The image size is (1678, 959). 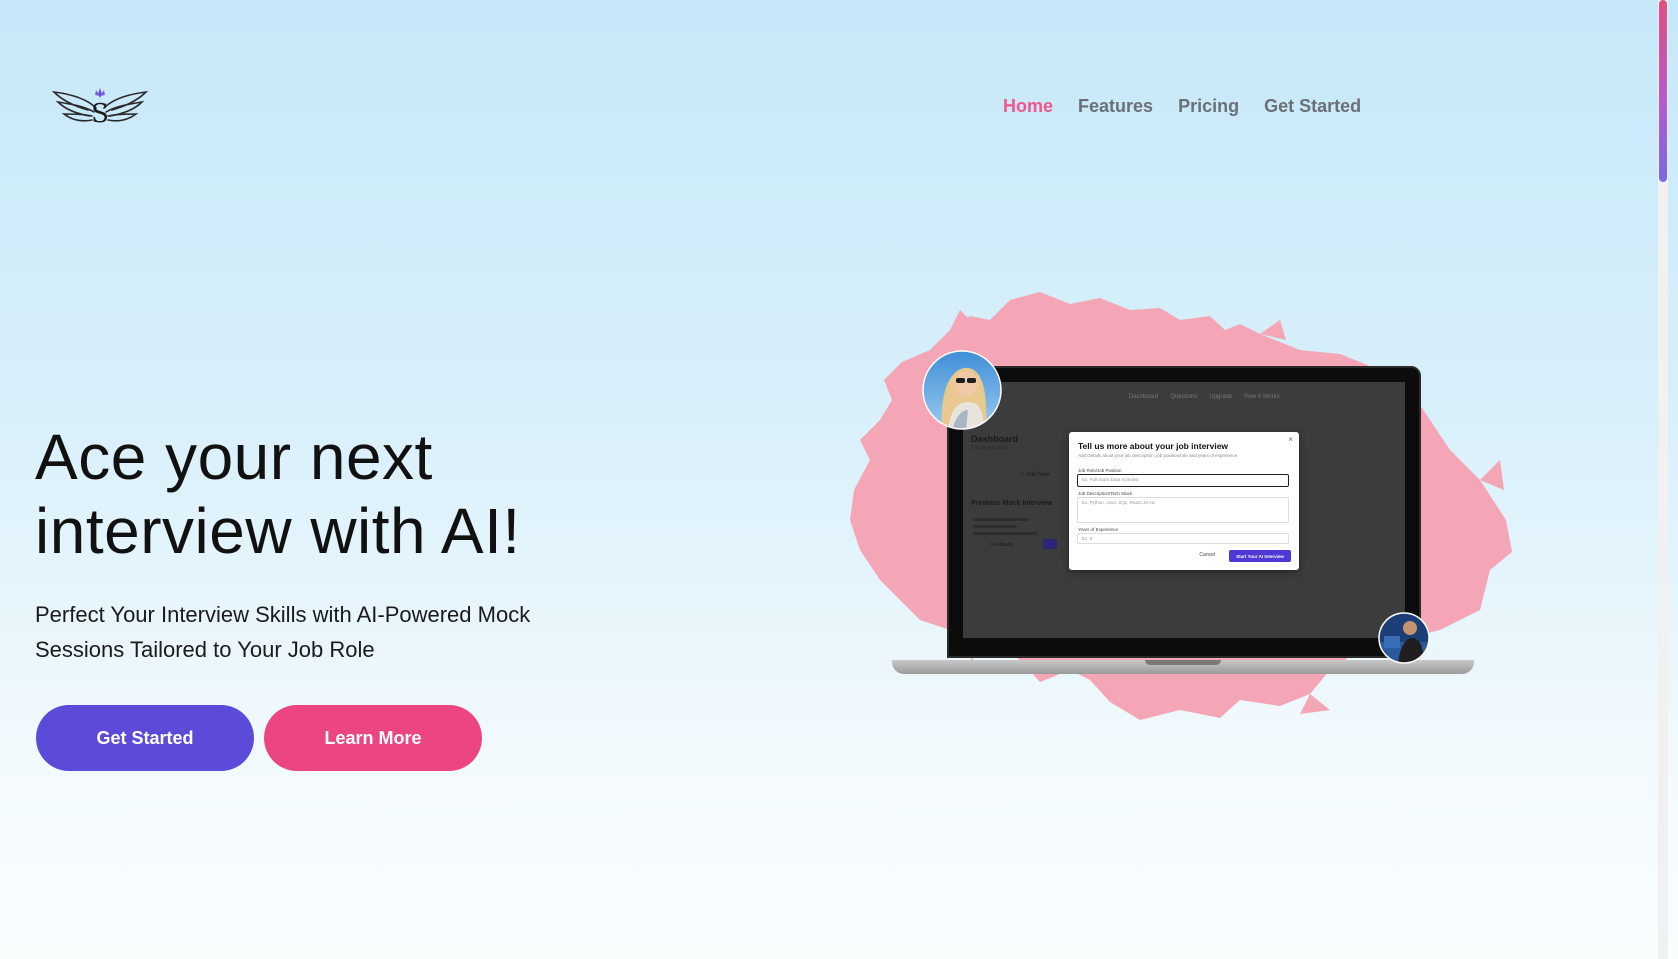 I want to click on nav-get-started: Get Started, so click(x=1312, y=106).